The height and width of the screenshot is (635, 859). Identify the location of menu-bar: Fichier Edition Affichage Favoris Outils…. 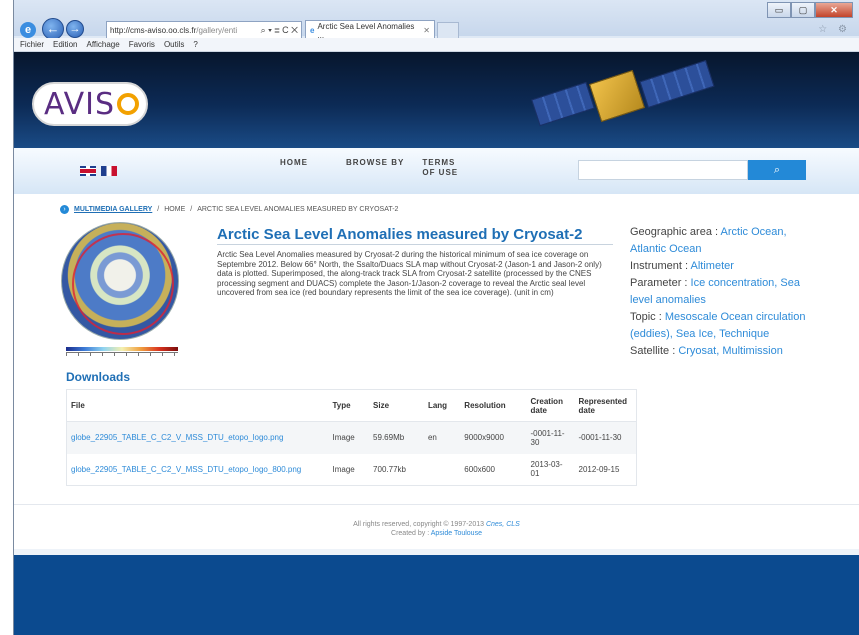
(436, 45).